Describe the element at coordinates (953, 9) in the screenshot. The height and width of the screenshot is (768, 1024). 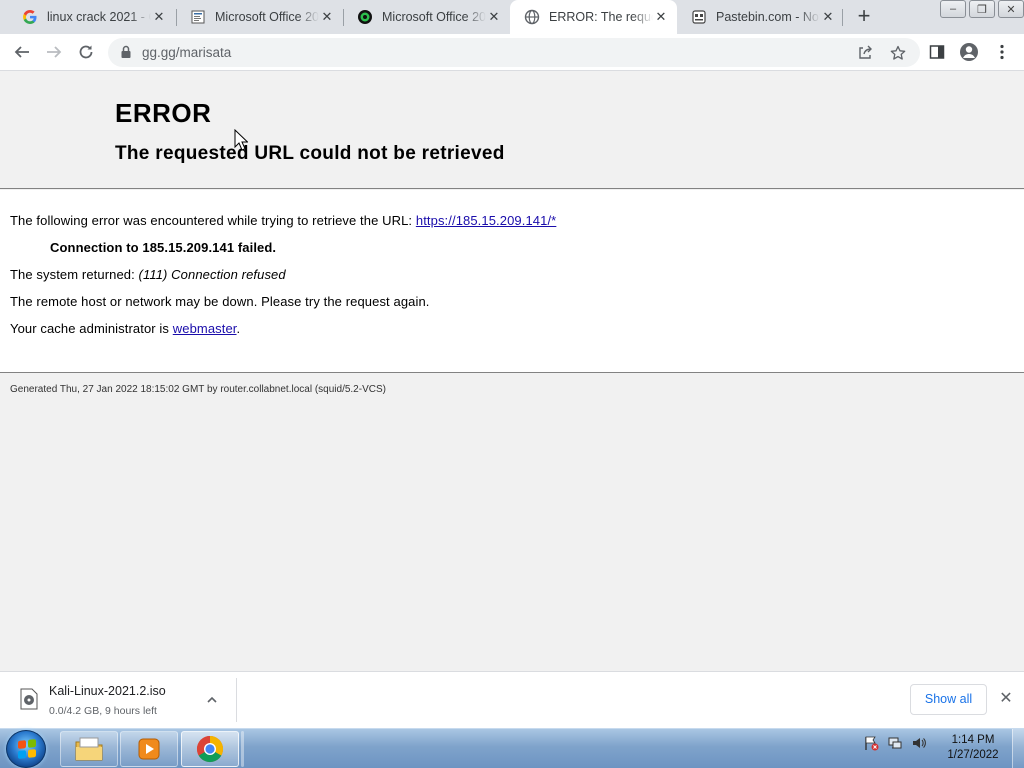
I see `minimize-button: –` at that location.